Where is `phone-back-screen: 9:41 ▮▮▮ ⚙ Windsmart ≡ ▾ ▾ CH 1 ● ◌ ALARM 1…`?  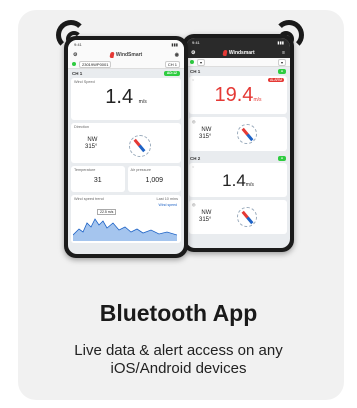 phone-back-screen: 9:41 ▮▮▮ ⚙ Windsmart ≡ ▾ ▾ CH 1 ● ◌ ALARM 1… is located at coordinates (238, 143).